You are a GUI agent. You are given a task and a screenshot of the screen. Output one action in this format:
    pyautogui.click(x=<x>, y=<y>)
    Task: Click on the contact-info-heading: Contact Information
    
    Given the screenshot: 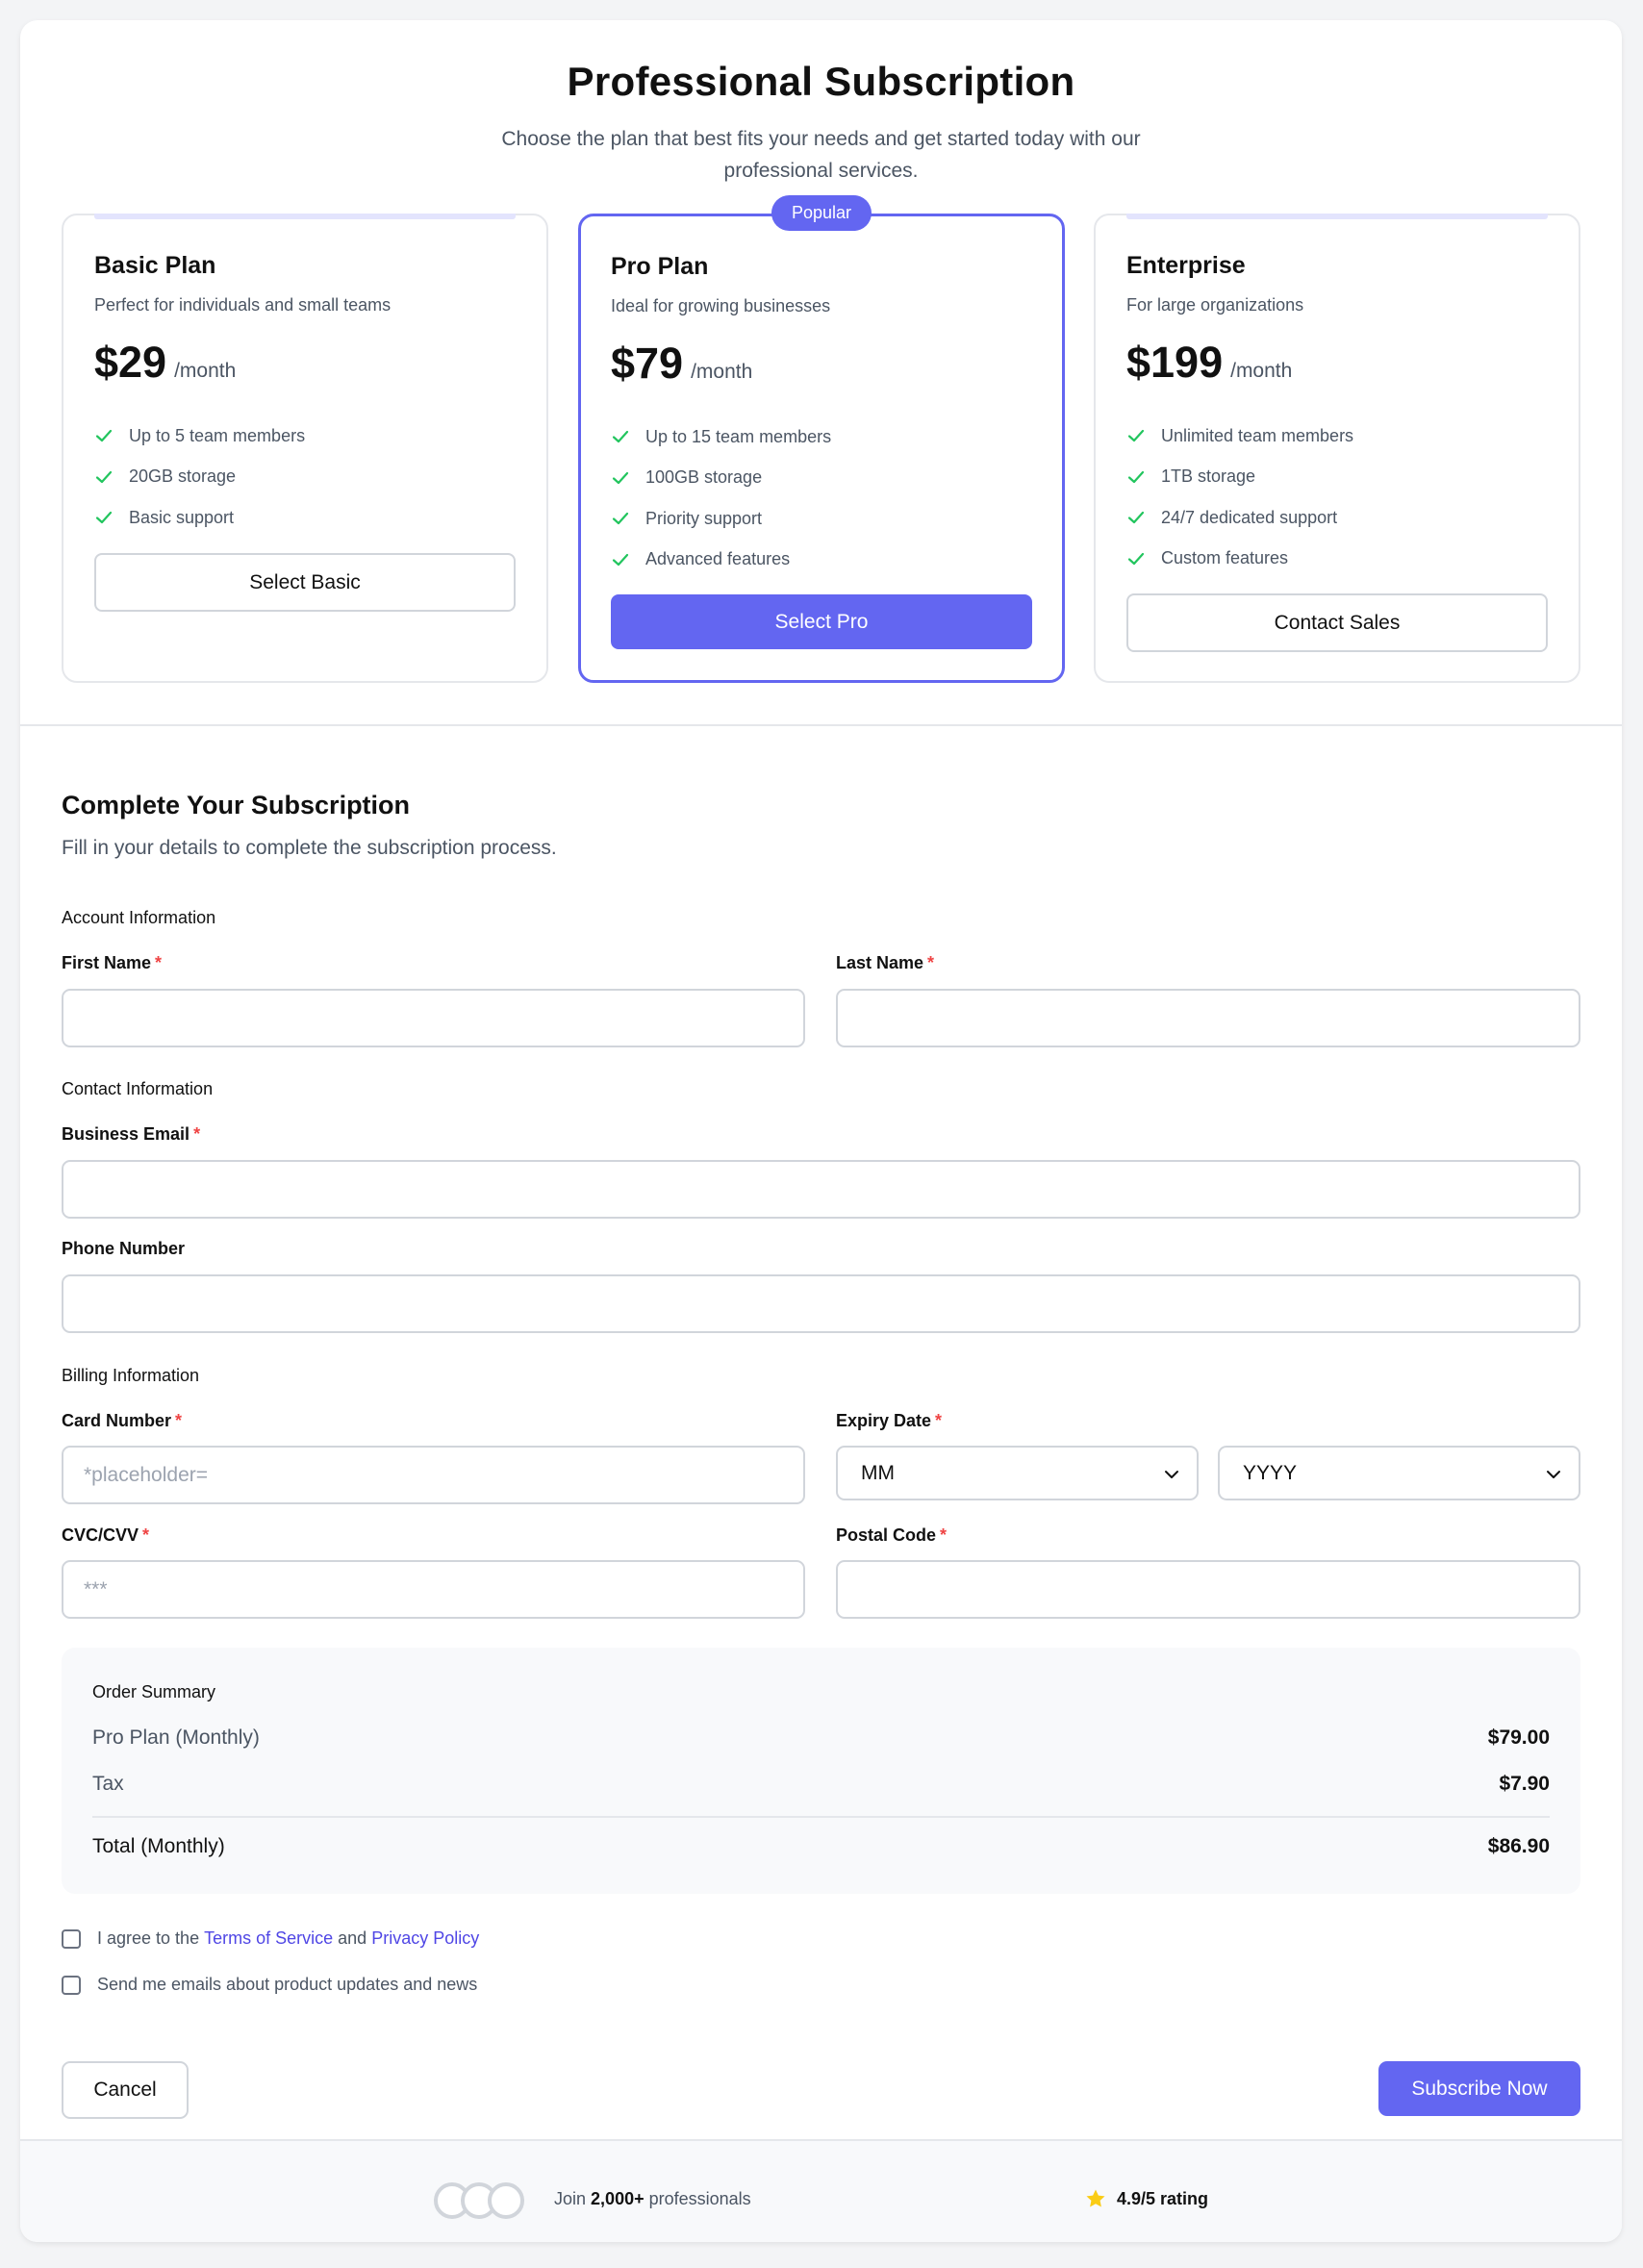 What is the action you would take?
    pyautogui.click(x=138, y=1089)
    